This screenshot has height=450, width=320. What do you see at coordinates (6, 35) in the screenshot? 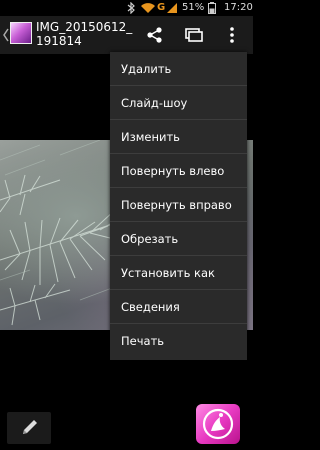
I see `back-chevron-icon` at bounding box center [6, 35].